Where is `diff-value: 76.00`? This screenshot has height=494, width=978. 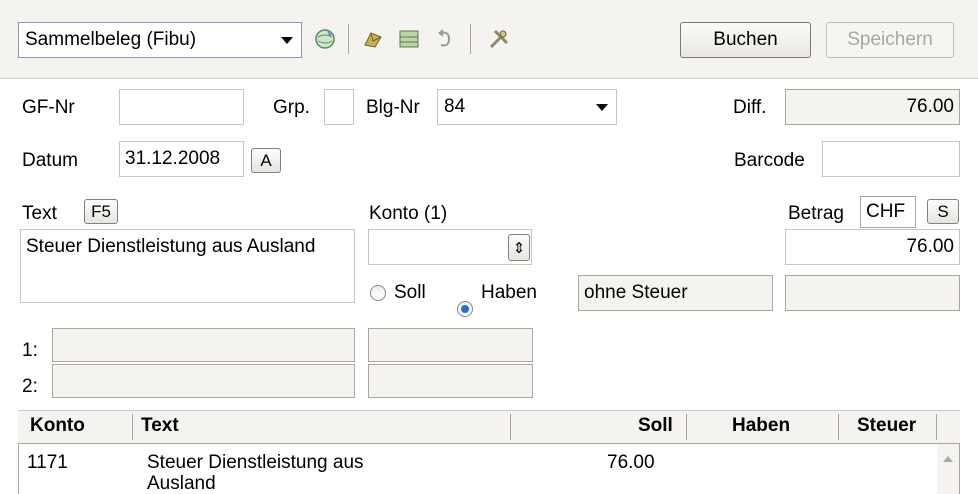
diff-value: 76.00 is located at coordinates (930, 106).